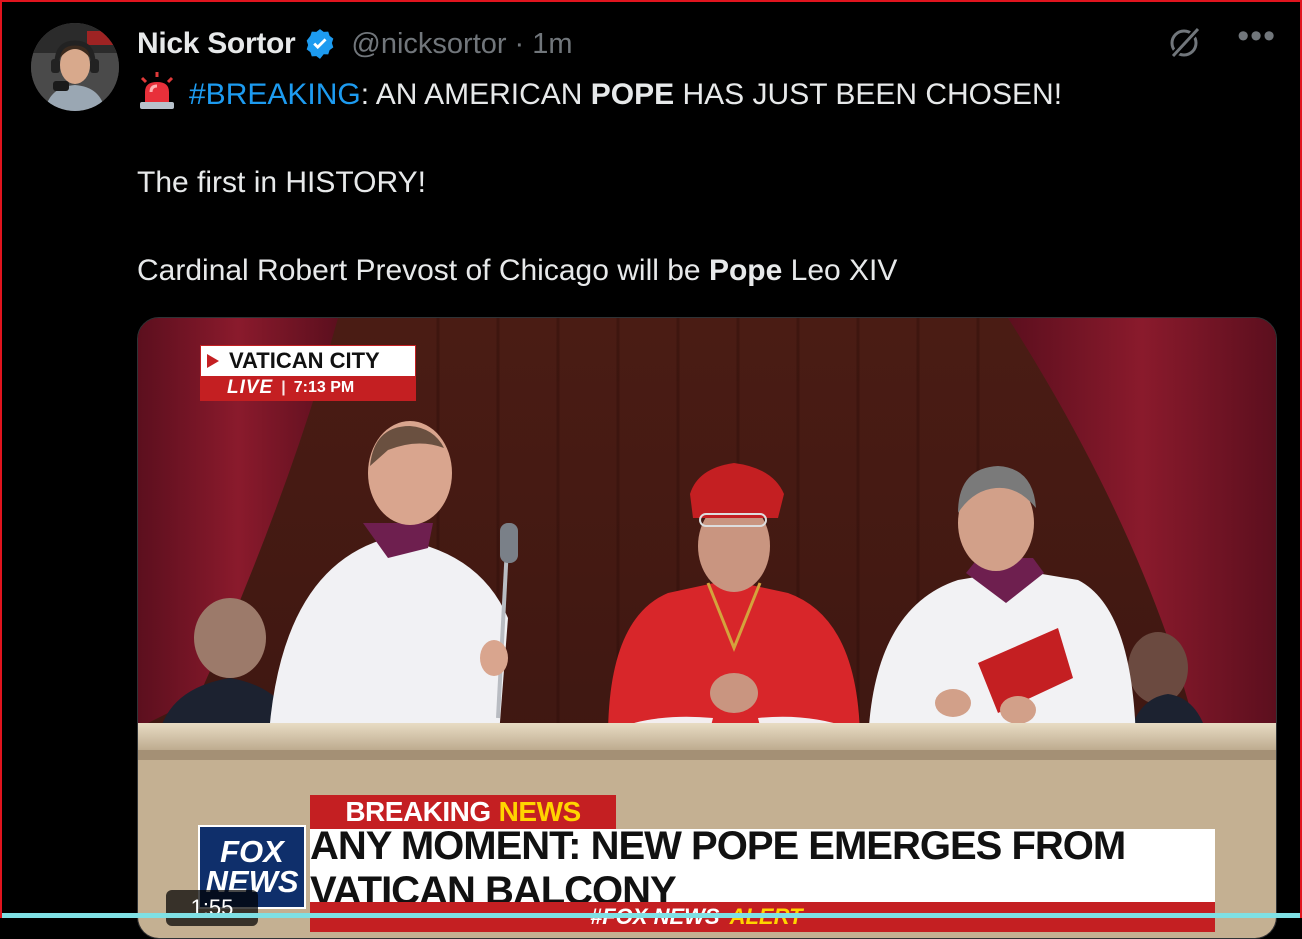 The width and height of the screenshot is (1302, 939). What do you see at coordinates (552, 44) in the screenshot?
I see `tweet-time: 1m` at bounding box center [552, 44].